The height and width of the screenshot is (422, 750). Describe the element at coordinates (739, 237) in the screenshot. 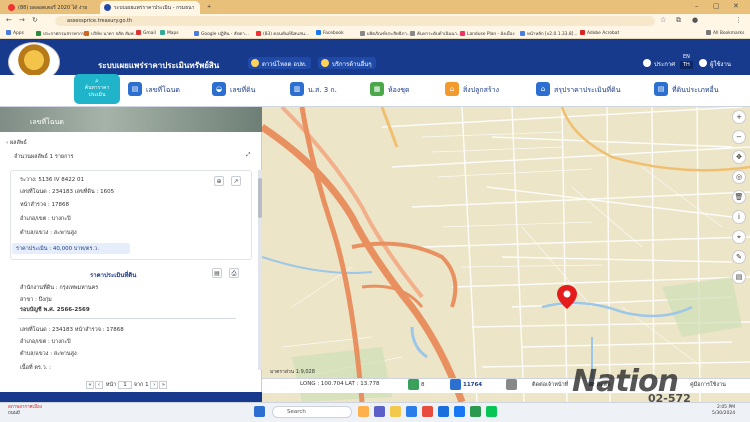

I see `pin-icon: ⌖` at that location.